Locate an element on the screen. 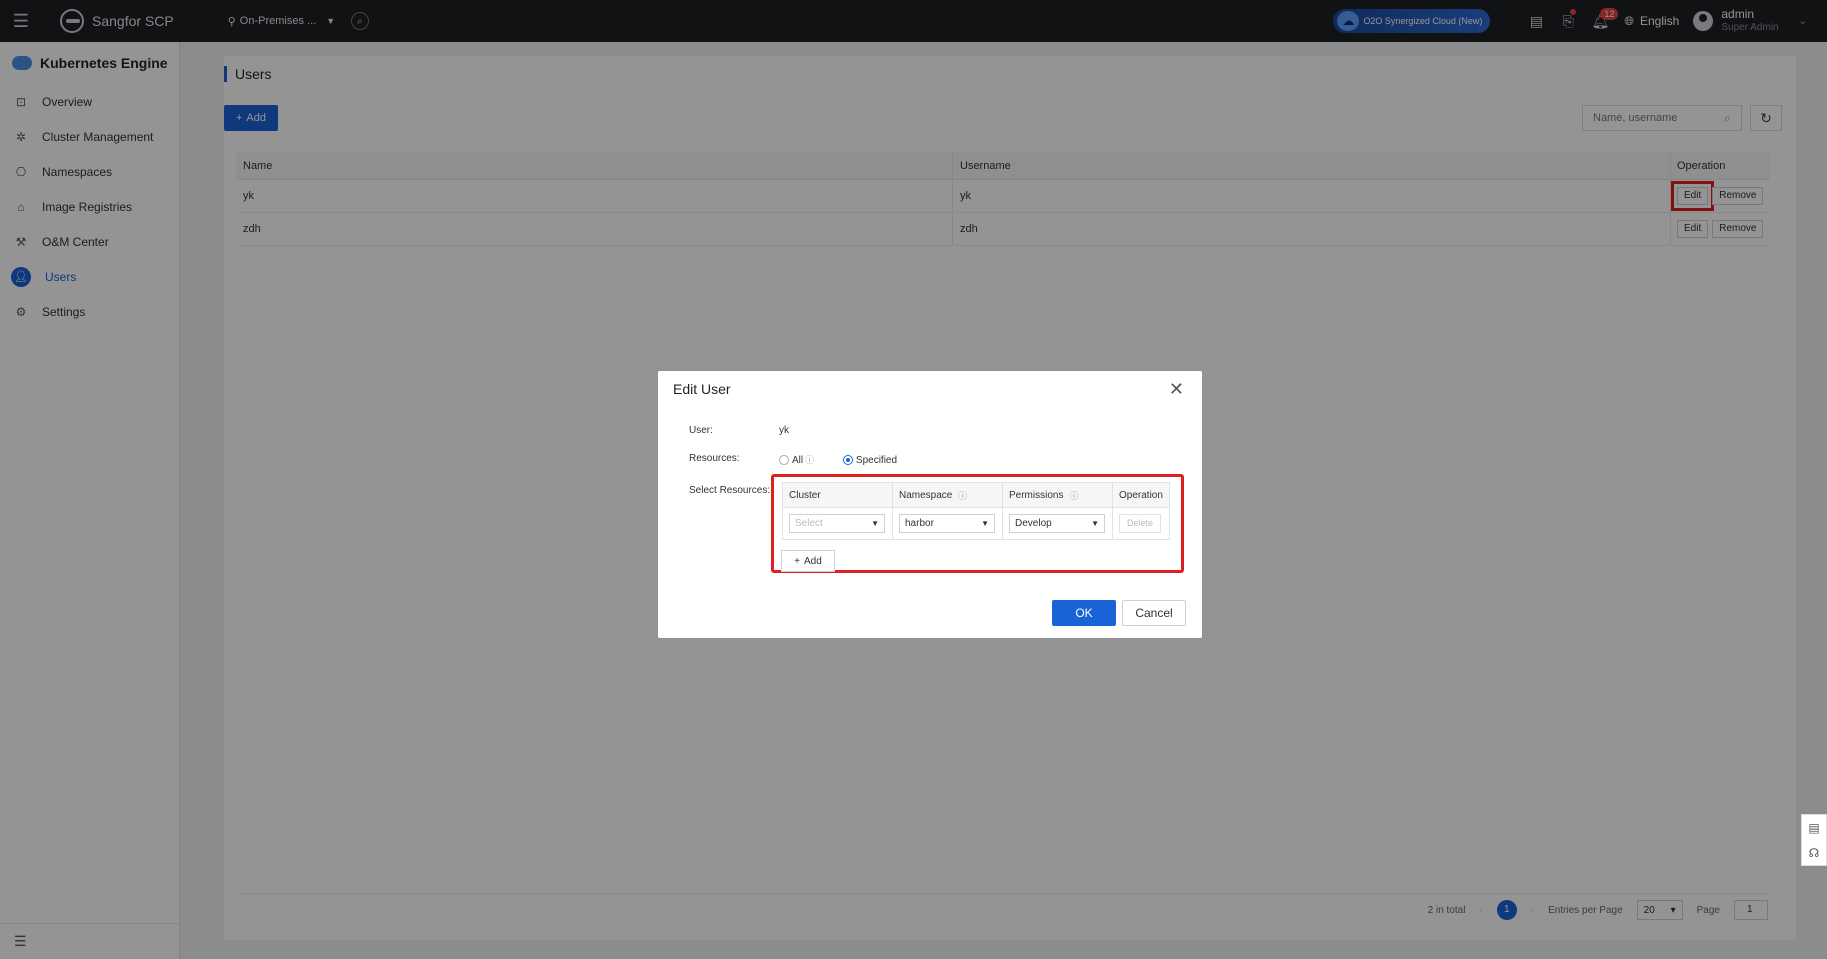 The height and width of the screenshot is (959, 1827). cluster-select: Select ▼ is located at coordinates (837, 523).